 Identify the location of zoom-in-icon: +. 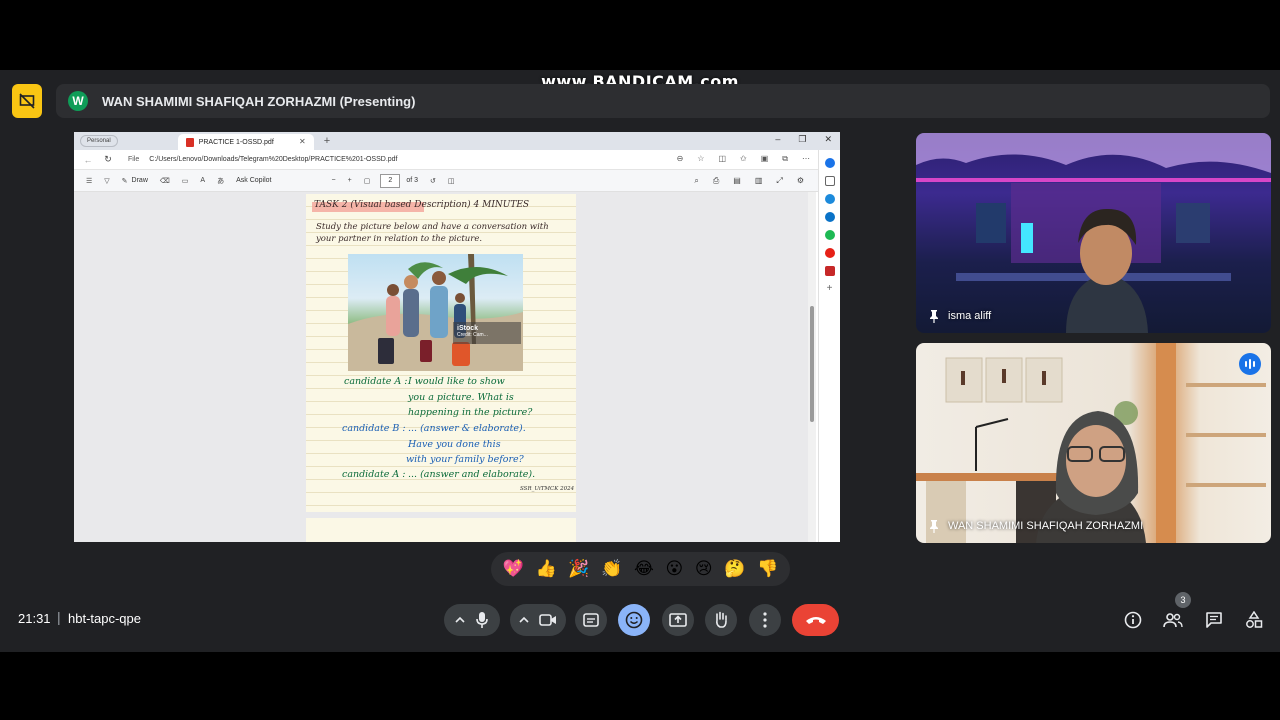
(350, 180).